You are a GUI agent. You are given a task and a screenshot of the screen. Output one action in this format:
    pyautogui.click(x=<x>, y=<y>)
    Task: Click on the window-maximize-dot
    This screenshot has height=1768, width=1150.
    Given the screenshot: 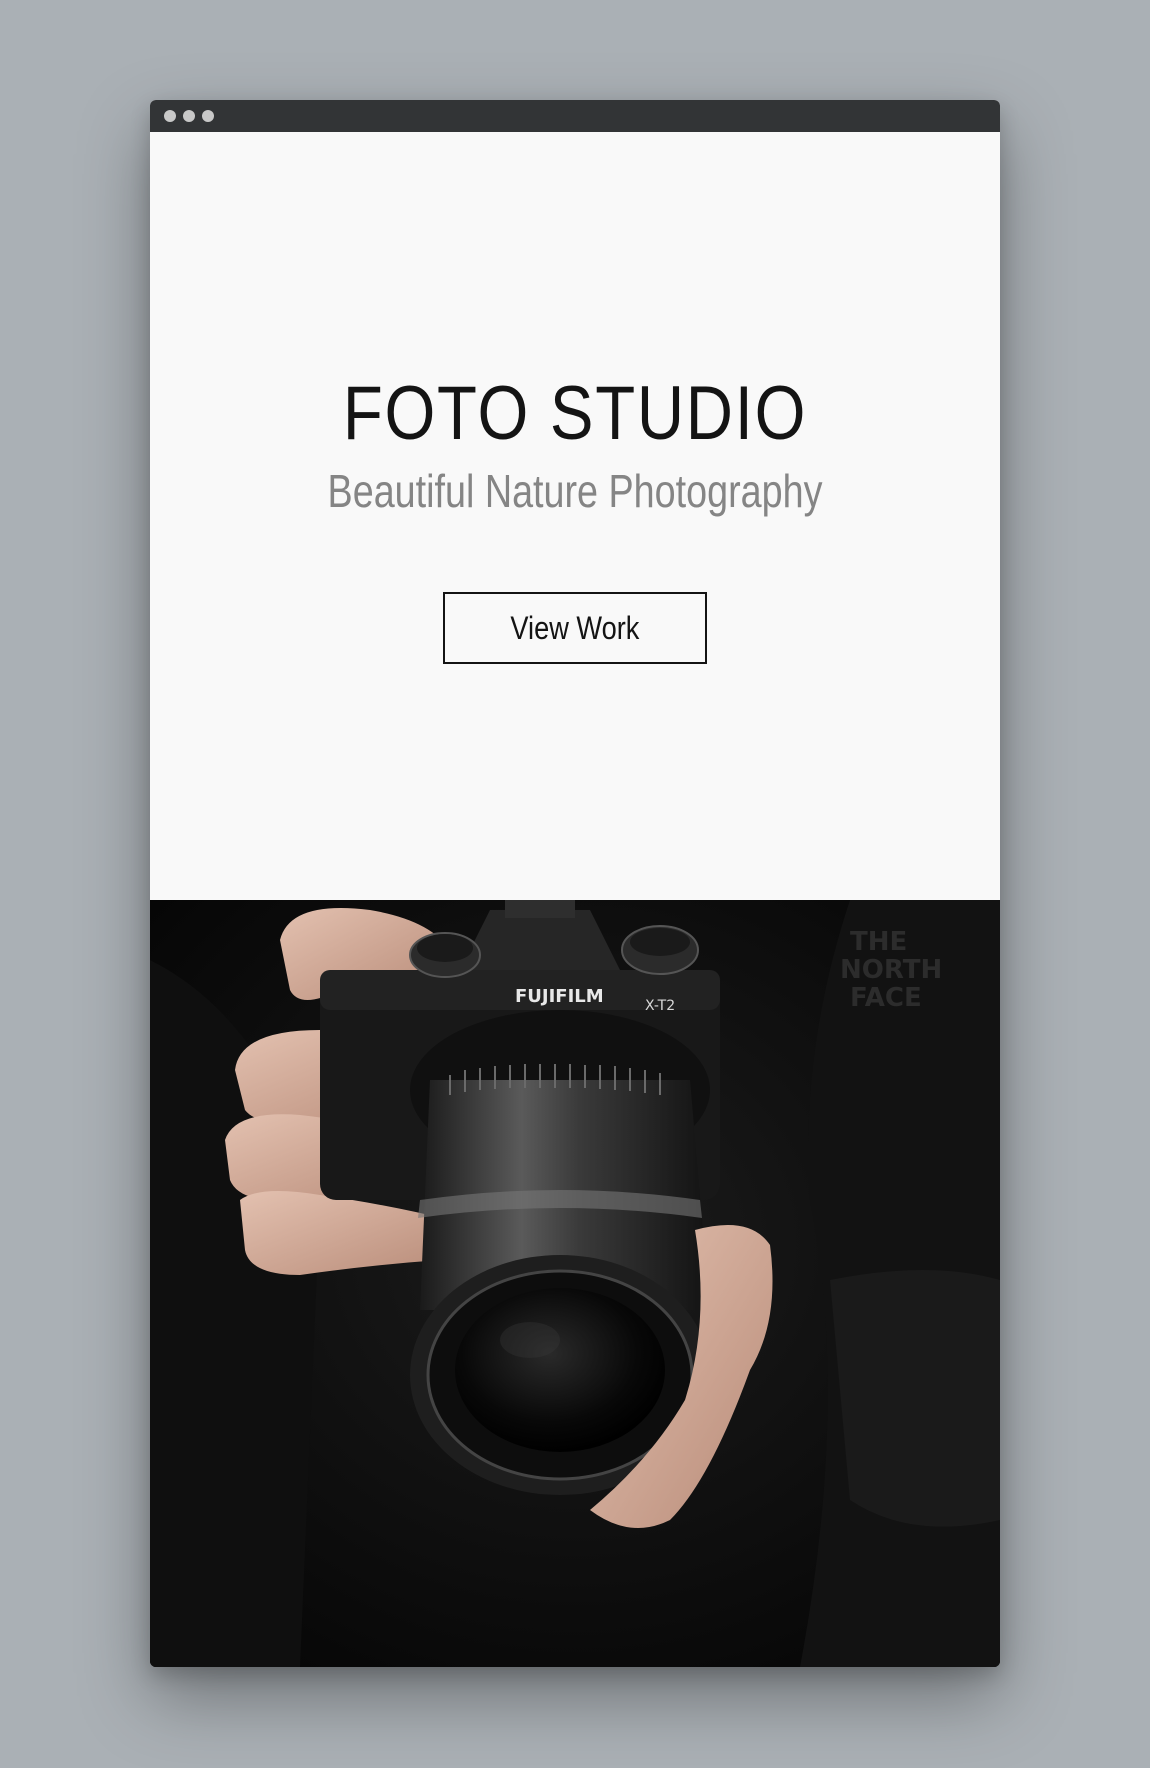 What is the action you would take?
    pyautogui.click(x=208, y=116)
    